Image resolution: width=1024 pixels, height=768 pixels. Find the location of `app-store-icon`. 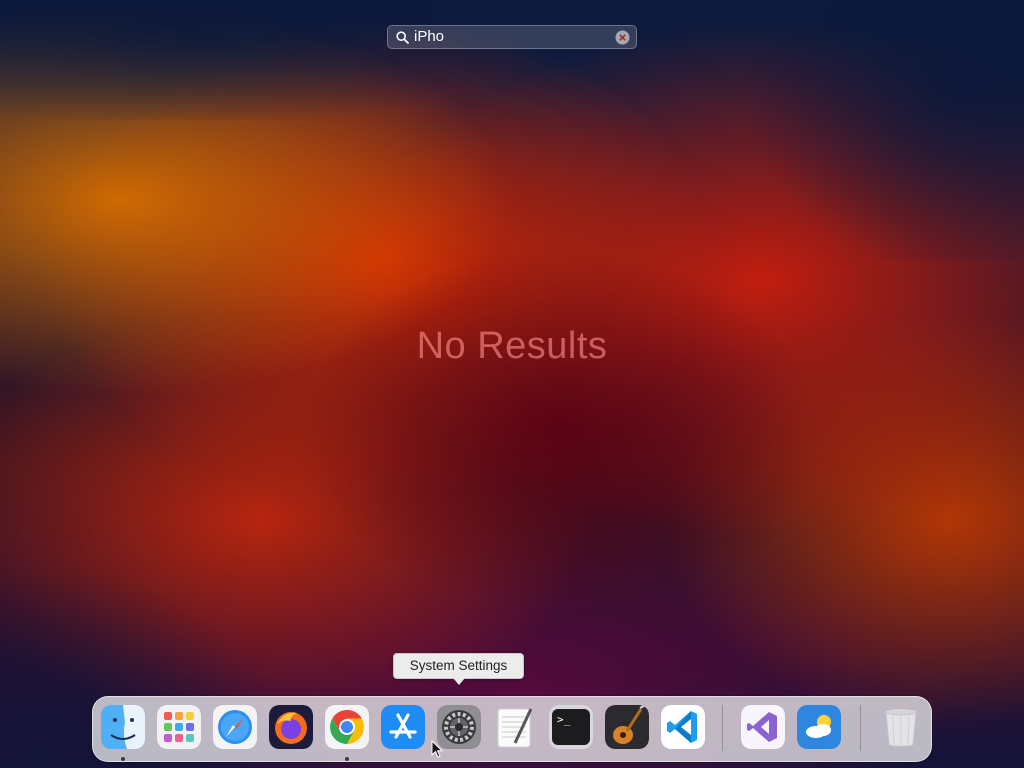

app-store-icon is located at coordinates (403, 727).